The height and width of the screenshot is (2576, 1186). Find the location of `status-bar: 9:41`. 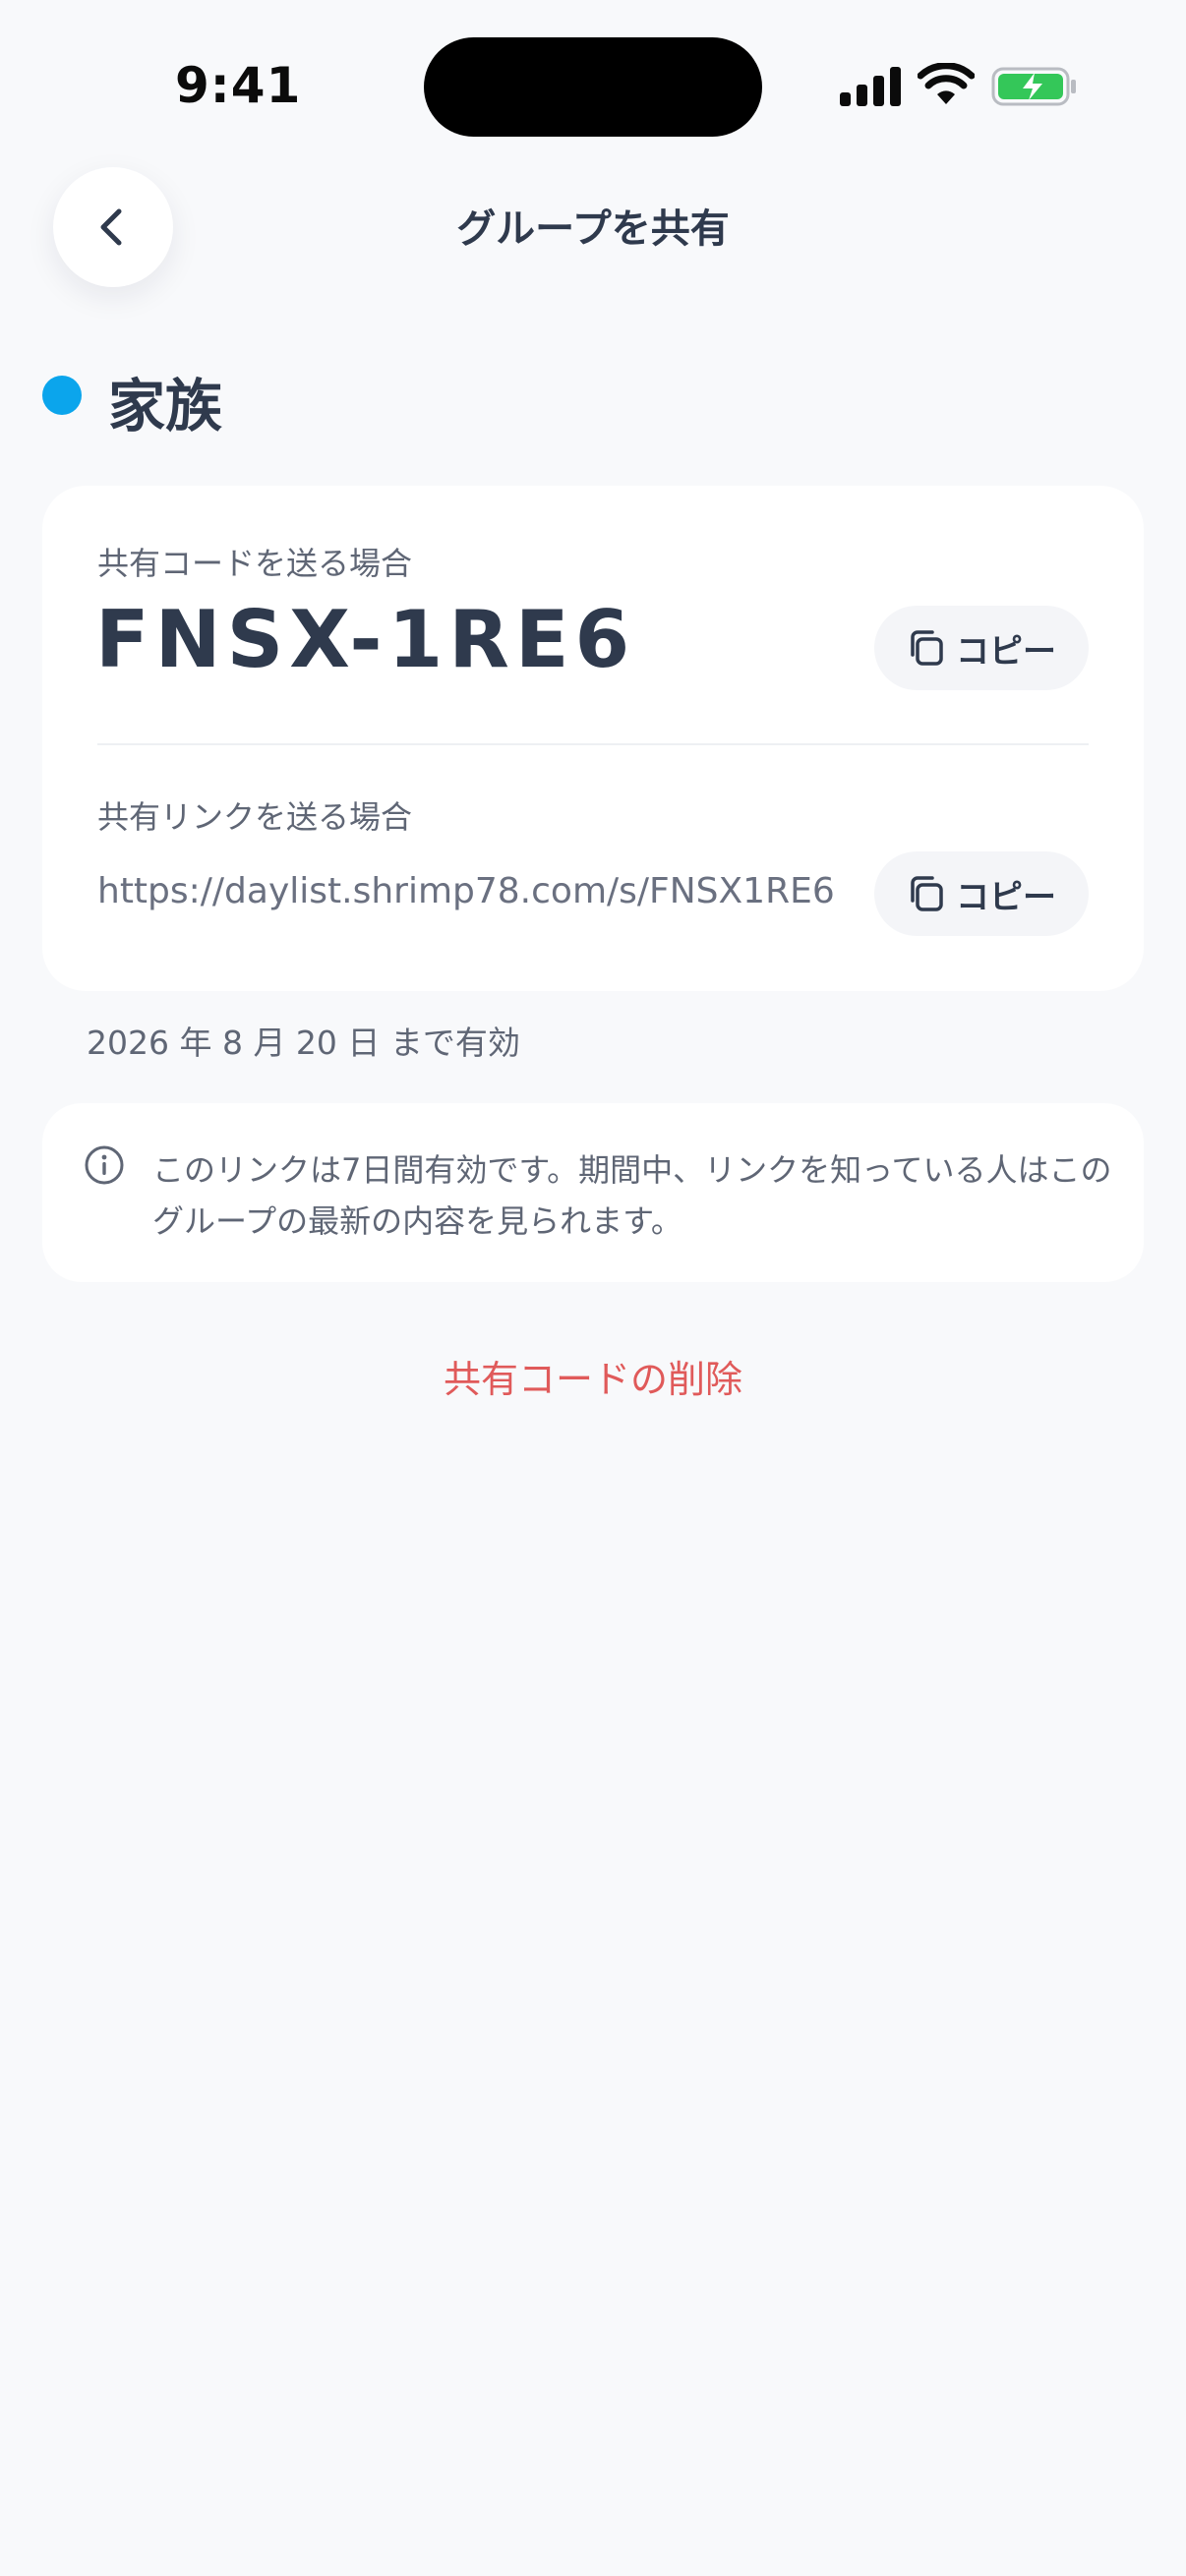

status-bar: 9:41 is located at coordinates (593, 73).